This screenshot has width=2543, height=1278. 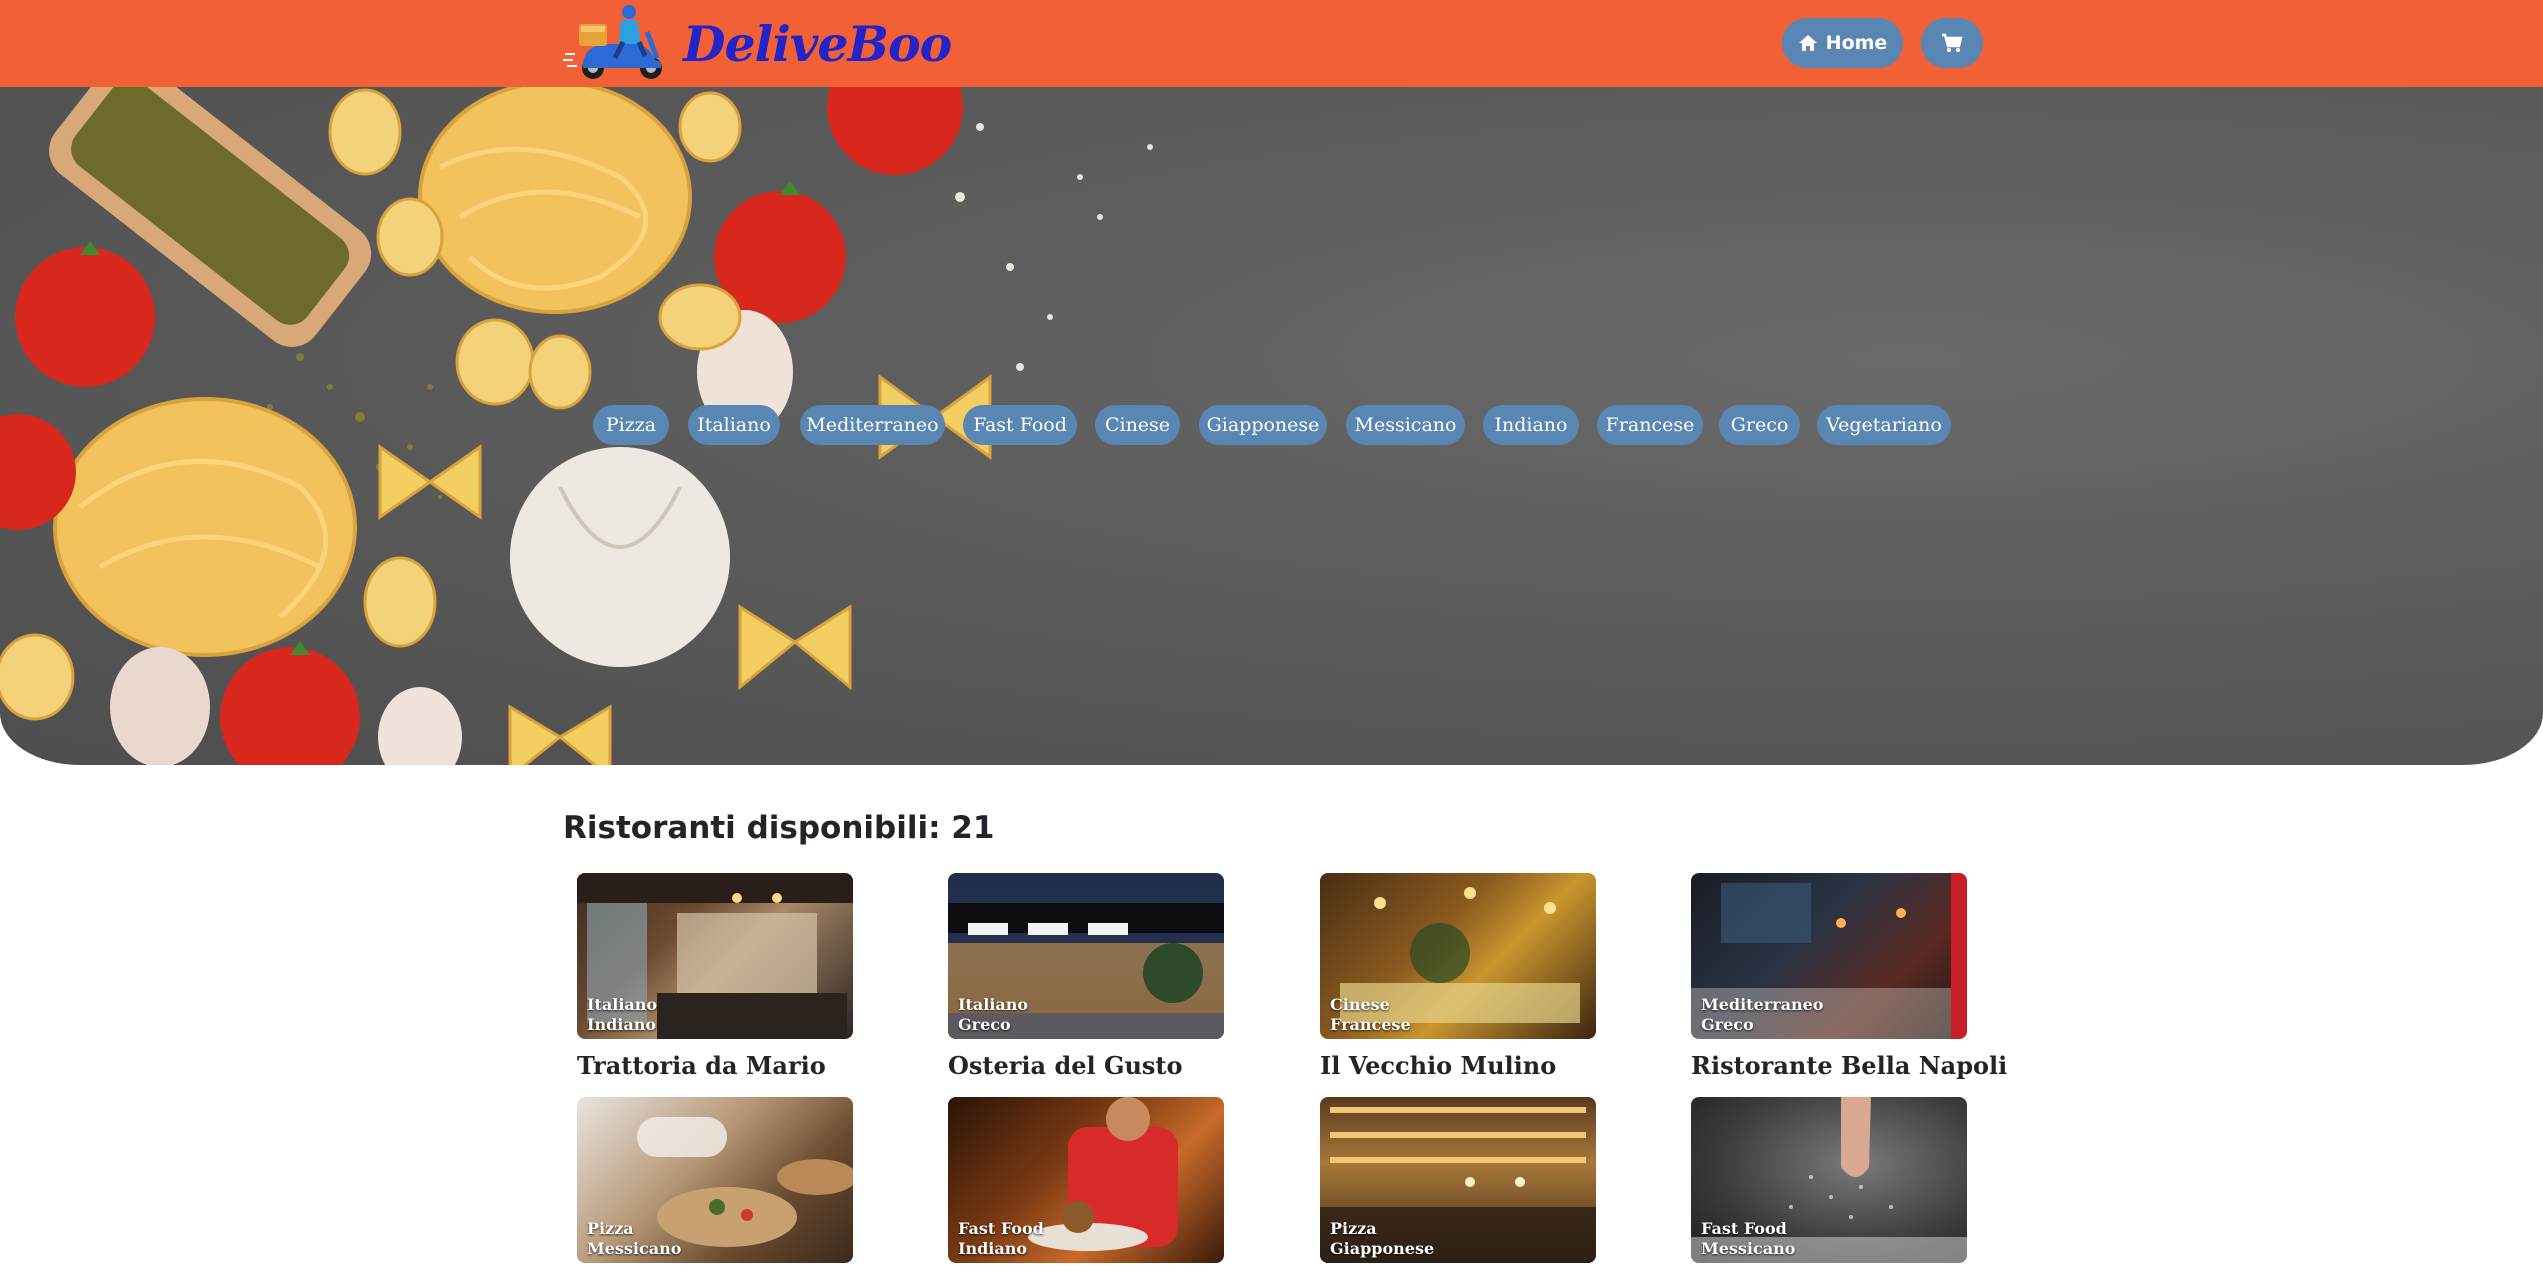 I want to click on cart-button, so click(x=1952, y=43).